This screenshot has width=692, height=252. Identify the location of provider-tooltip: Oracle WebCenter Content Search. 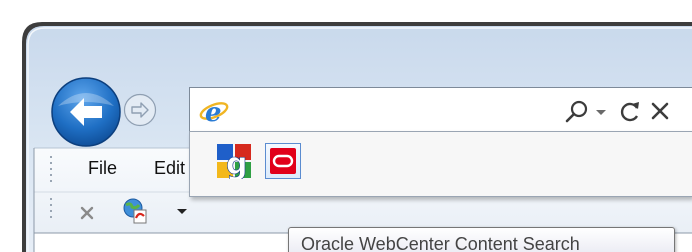
(481, 239).